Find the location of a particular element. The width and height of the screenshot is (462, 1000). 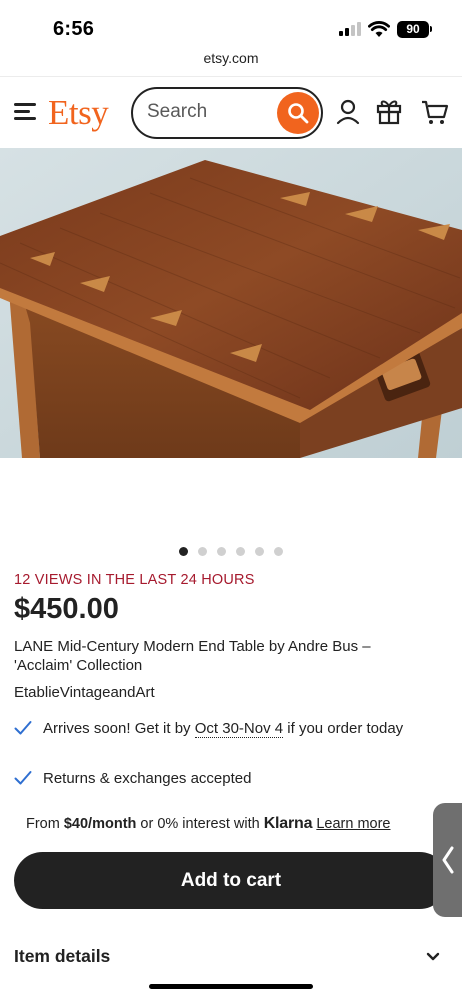

shop-name-link: EtablieVintageandArt is located at coordinates (84, 692).